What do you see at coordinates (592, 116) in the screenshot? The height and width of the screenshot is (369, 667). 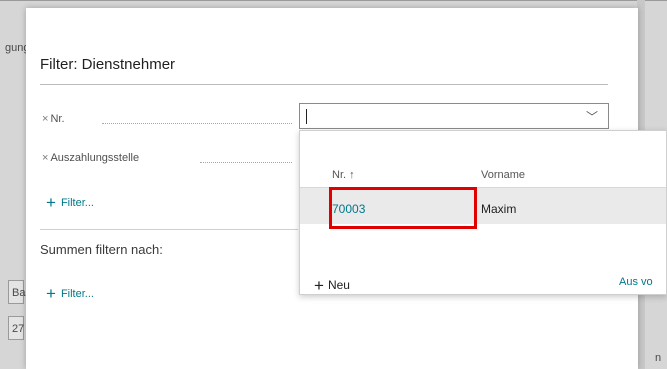 I see `chevron-down-icon: ﹀` at bounding box center [592, 116].